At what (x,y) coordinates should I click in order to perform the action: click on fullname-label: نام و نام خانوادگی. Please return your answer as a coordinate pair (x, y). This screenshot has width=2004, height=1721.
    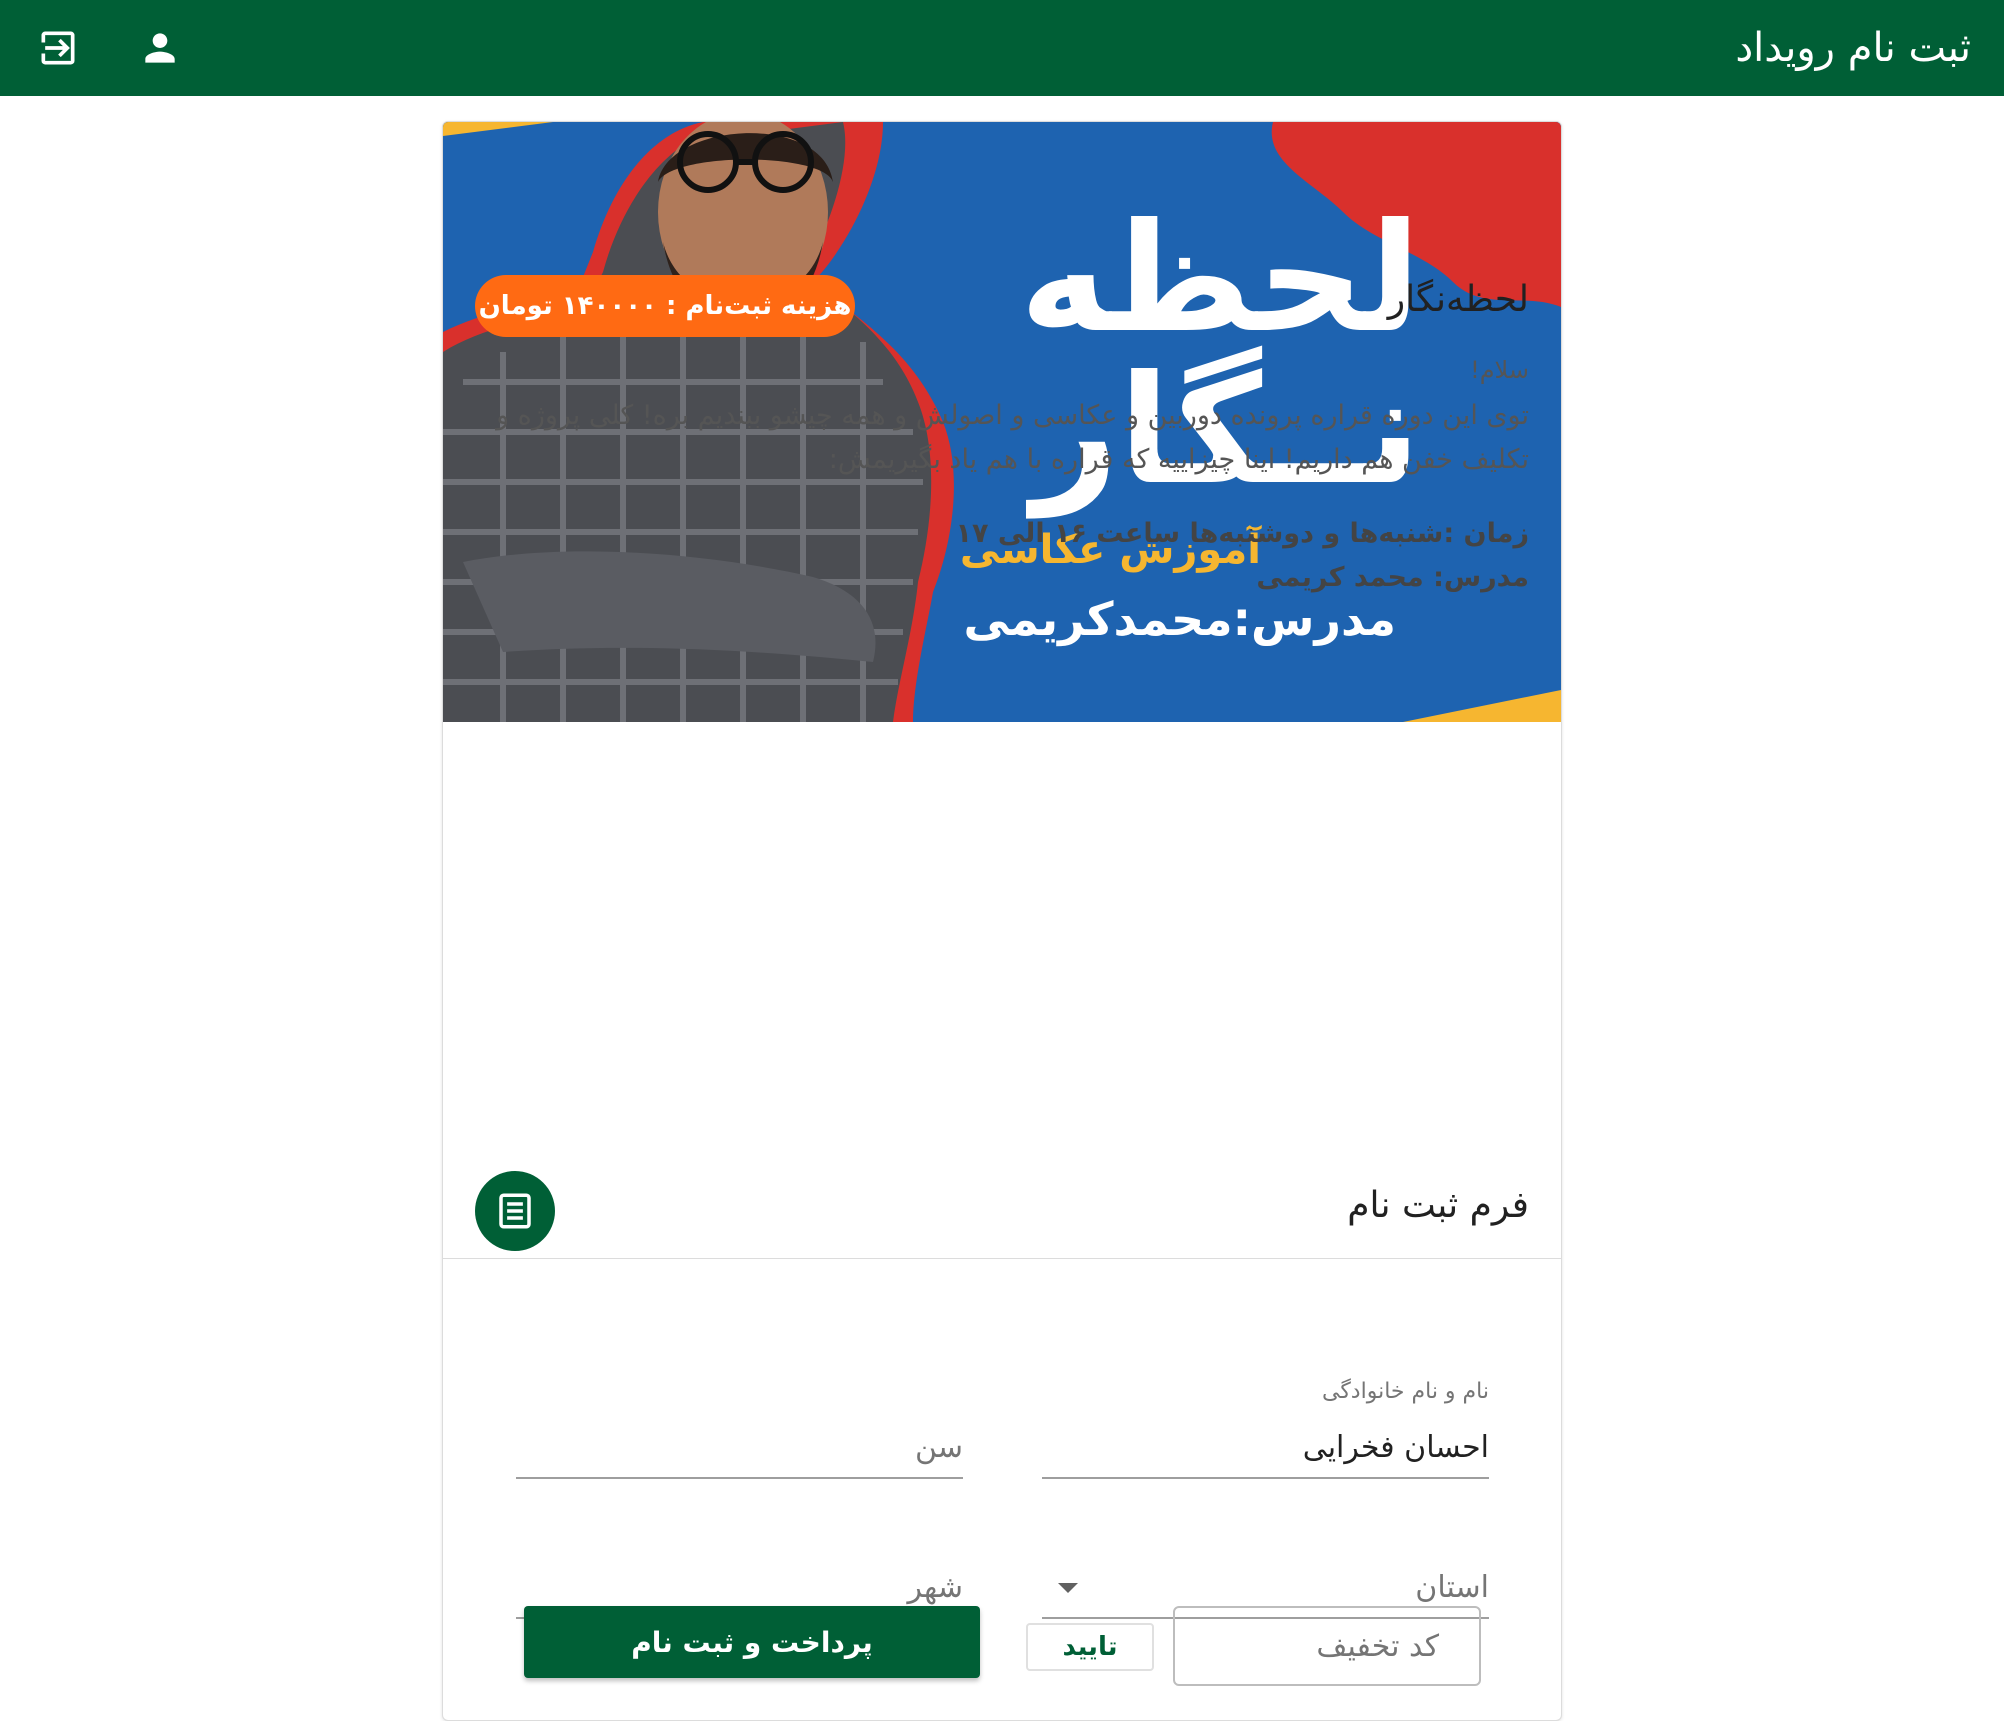
    Looking at the image, I should click on (1405, 1391).